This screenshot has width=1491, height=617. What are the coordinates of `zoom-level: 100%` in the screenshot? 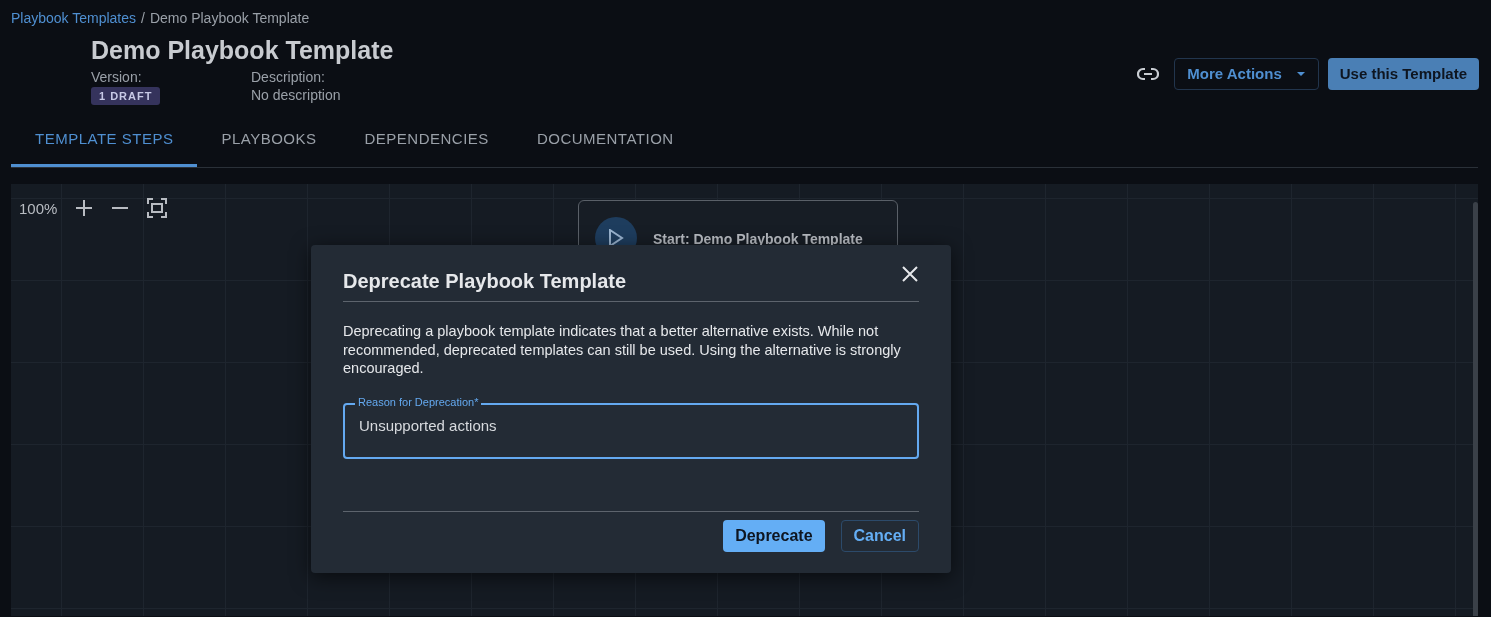 It's located at (38, 208).